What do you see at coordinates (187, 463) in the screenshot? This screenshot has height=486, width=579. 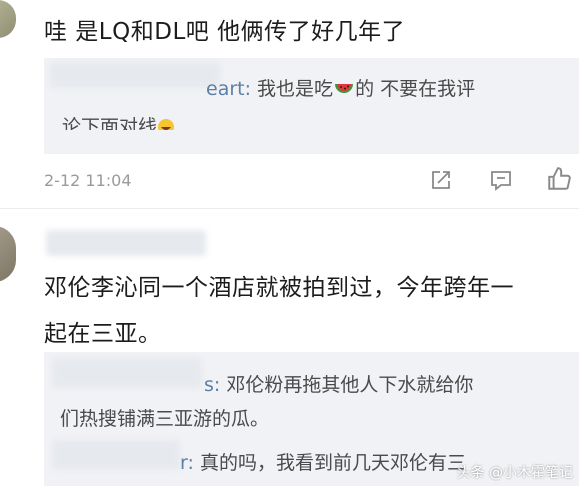 I see `reply-username-tail: r:` at bounding box center [187, 463].